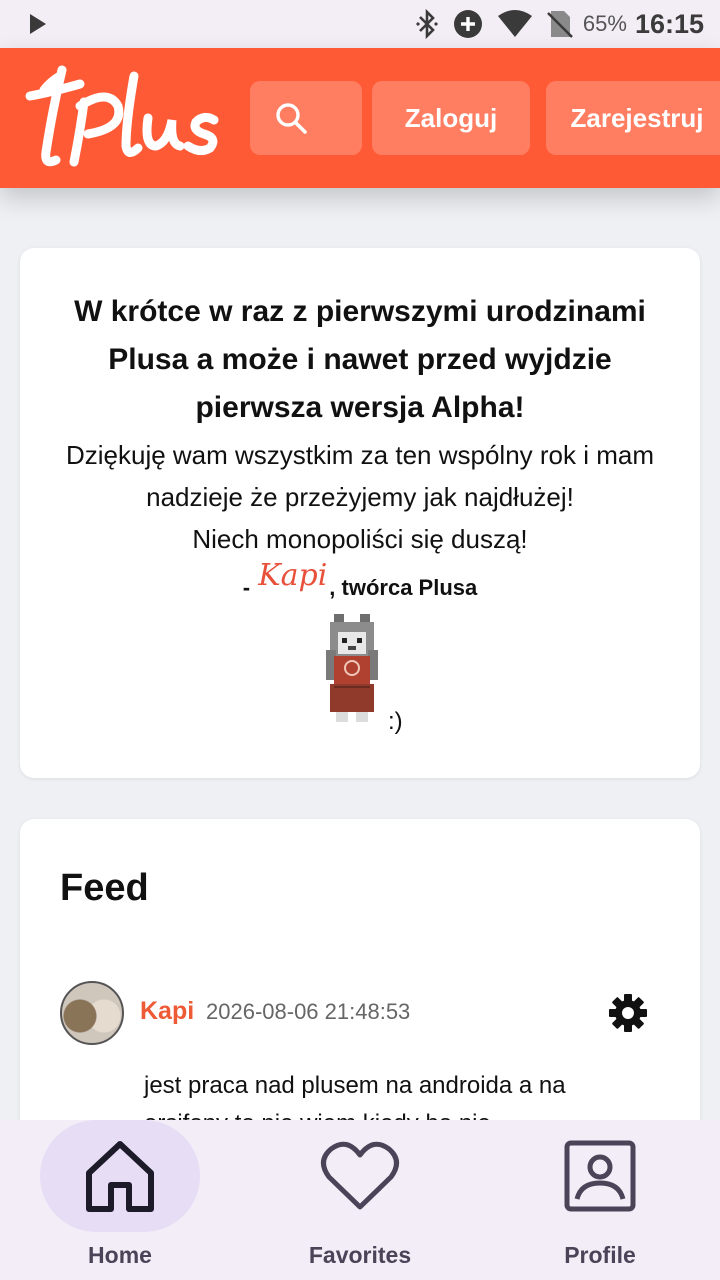 This screenshot has height=1280, width=720. What do you see at coordinates (515, 24) in the screenshot?
I see `wifi-icon` at bounding box center [515, 24].